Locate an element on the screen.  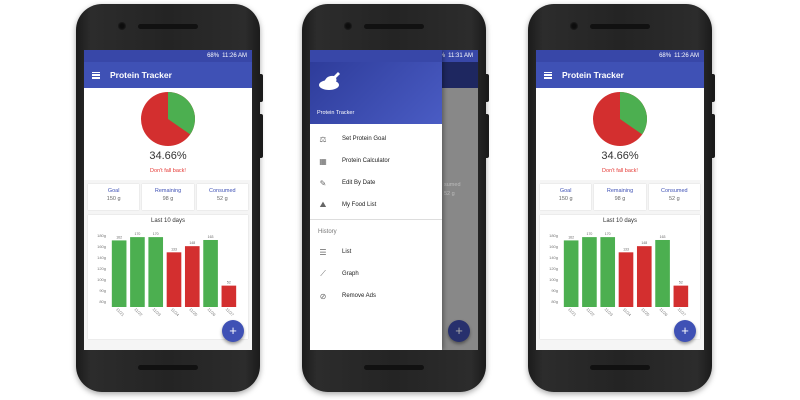
menu-label: Set Protein Goal is located at coordinates (364, 139).